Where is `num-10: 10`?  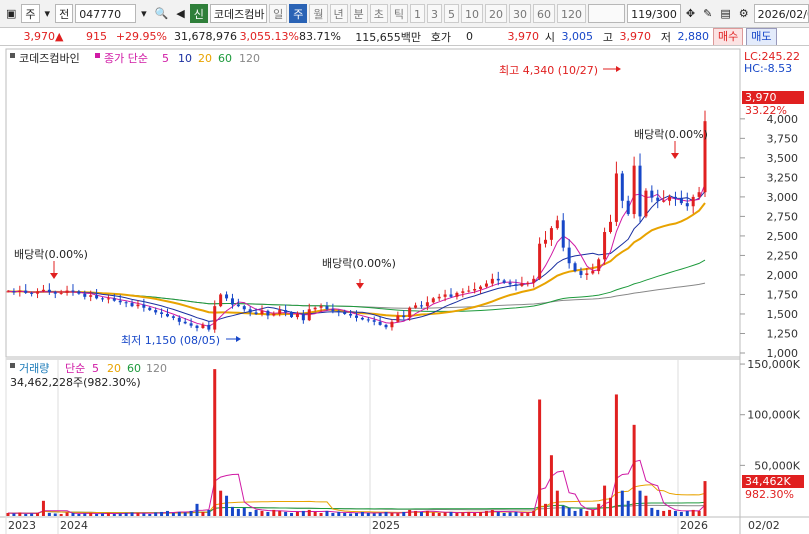 num-10: 10 is located at coordinates (472, 13).